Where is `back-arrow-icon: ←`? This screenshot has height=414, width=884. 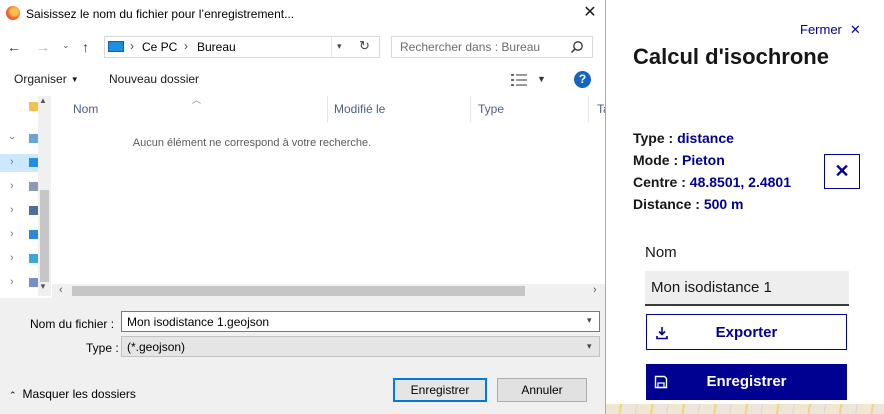
back-arrow-icon: ← is located at coordinates (14, 47).